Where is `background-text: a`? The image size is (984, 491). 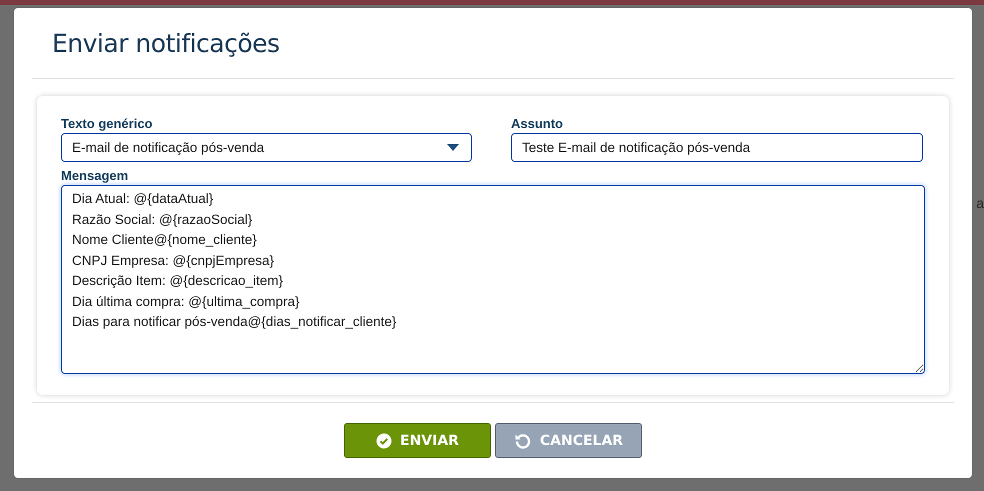 background-text: a is located at coordinates (980, 203).